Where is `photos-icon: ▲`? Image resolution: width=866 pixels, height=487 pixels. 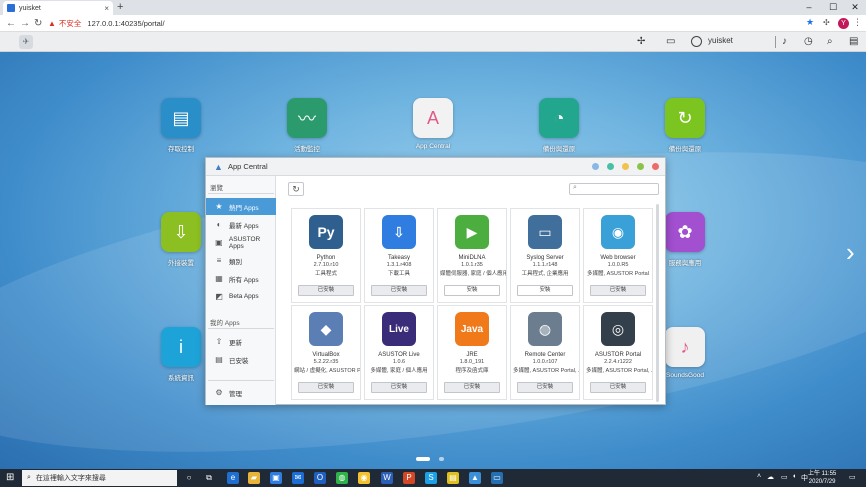
photos-icon: ▲ is located at coordinates (475, 478).